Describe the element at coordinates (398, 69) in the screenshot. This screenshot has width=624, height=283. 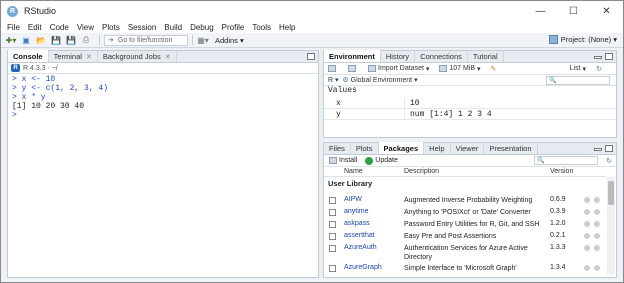
I see `import-dataset-button: Import Dataset ▾` at that location.